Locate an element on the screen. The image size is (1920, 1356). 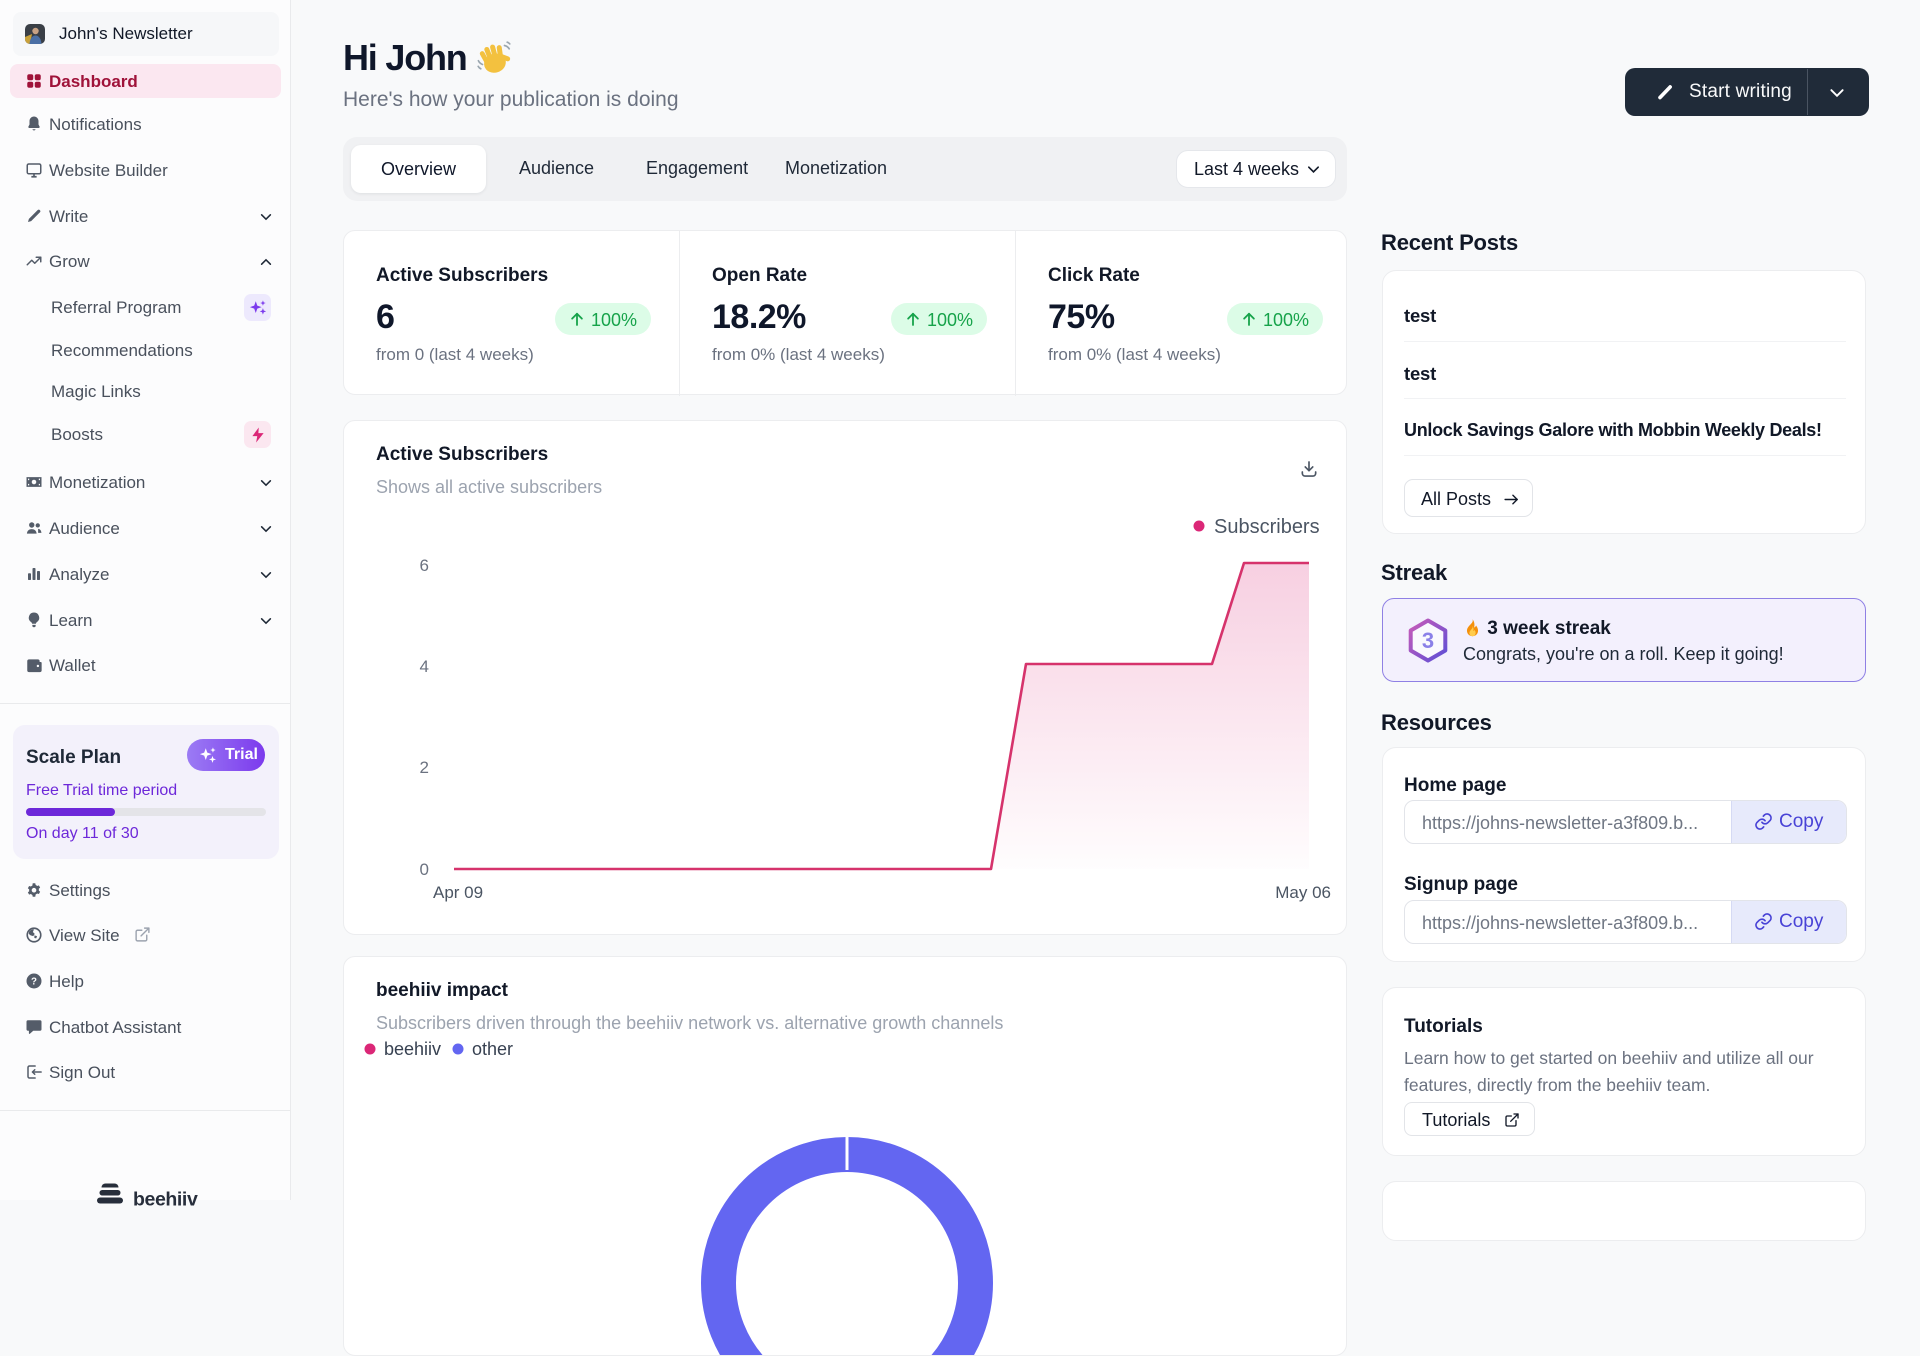
svg-text: 3 is located at coordinates (1428, 640).